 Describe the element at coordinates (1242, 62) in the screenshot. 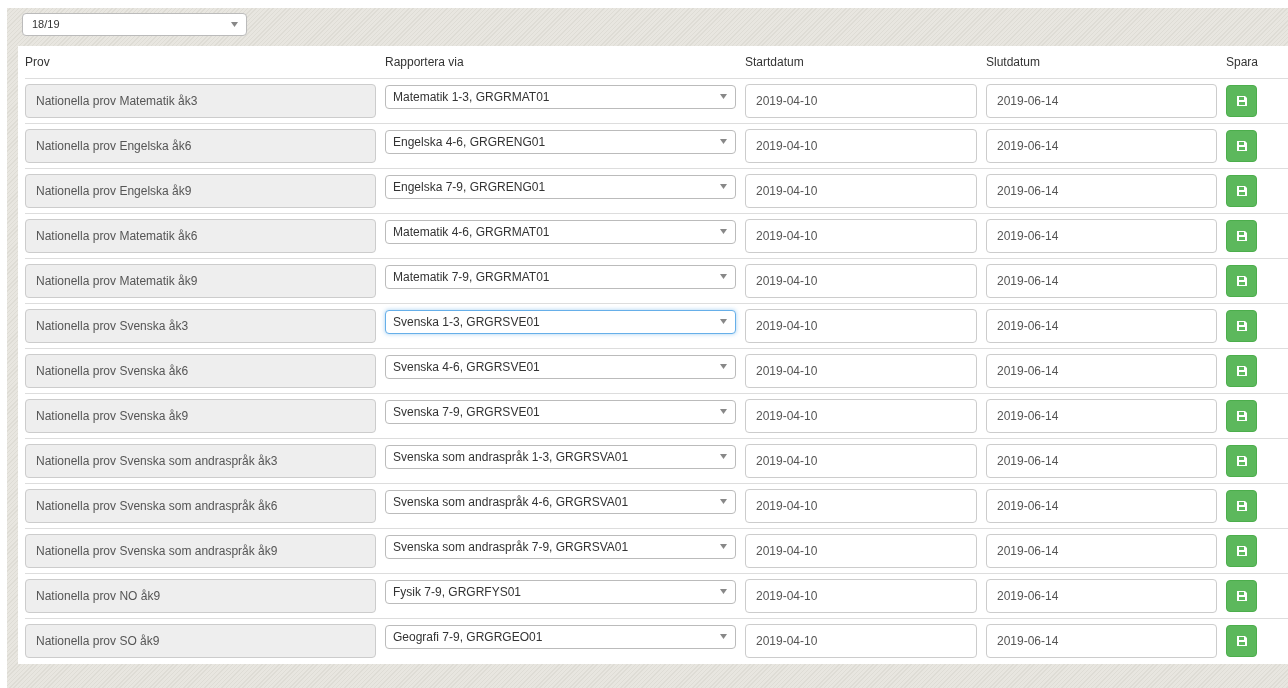

I see `column-header: Spara` at that location.